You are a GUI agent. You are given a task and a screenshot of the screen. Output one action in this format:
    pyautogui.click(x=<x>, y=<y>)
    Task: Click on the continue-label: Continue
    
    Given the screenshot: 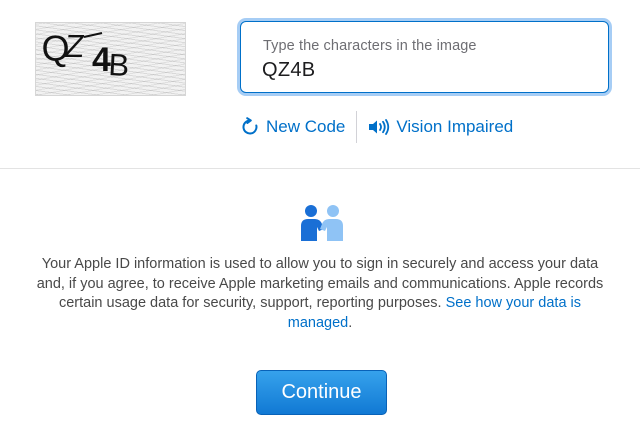 What is the action you would take?
    pyautogui.click(x=321, y=392)
    